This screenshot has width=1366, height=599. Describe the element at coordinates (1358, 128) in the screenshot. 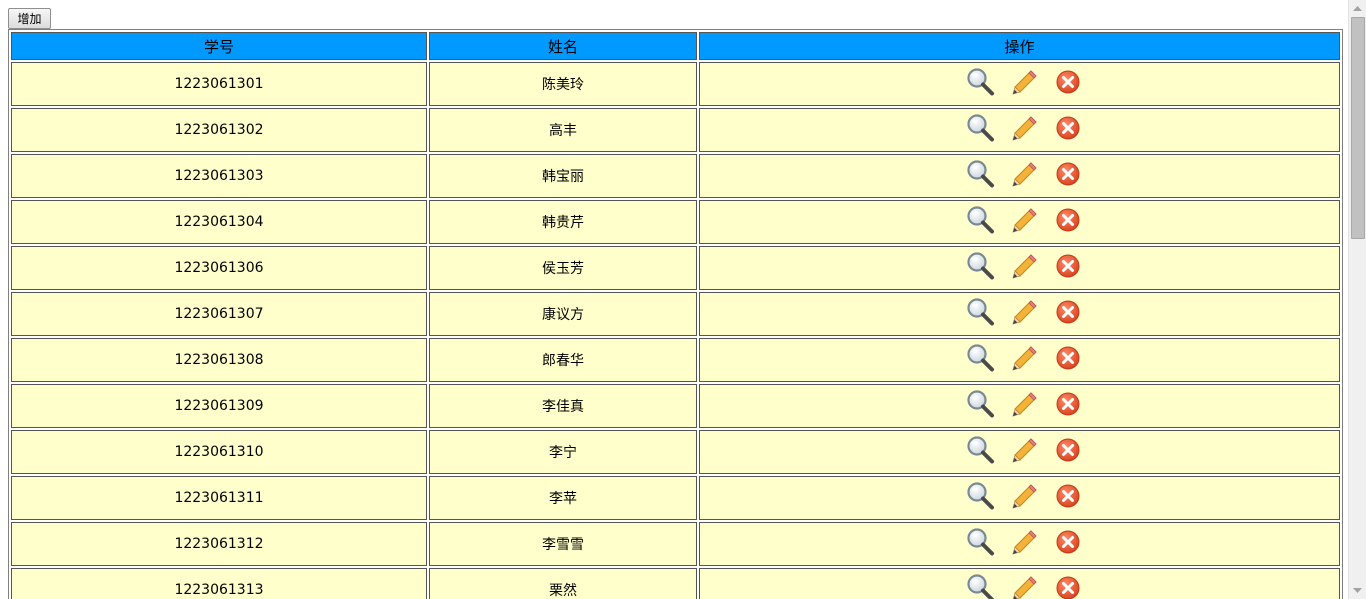

I see `scroll-thumb` at that location.